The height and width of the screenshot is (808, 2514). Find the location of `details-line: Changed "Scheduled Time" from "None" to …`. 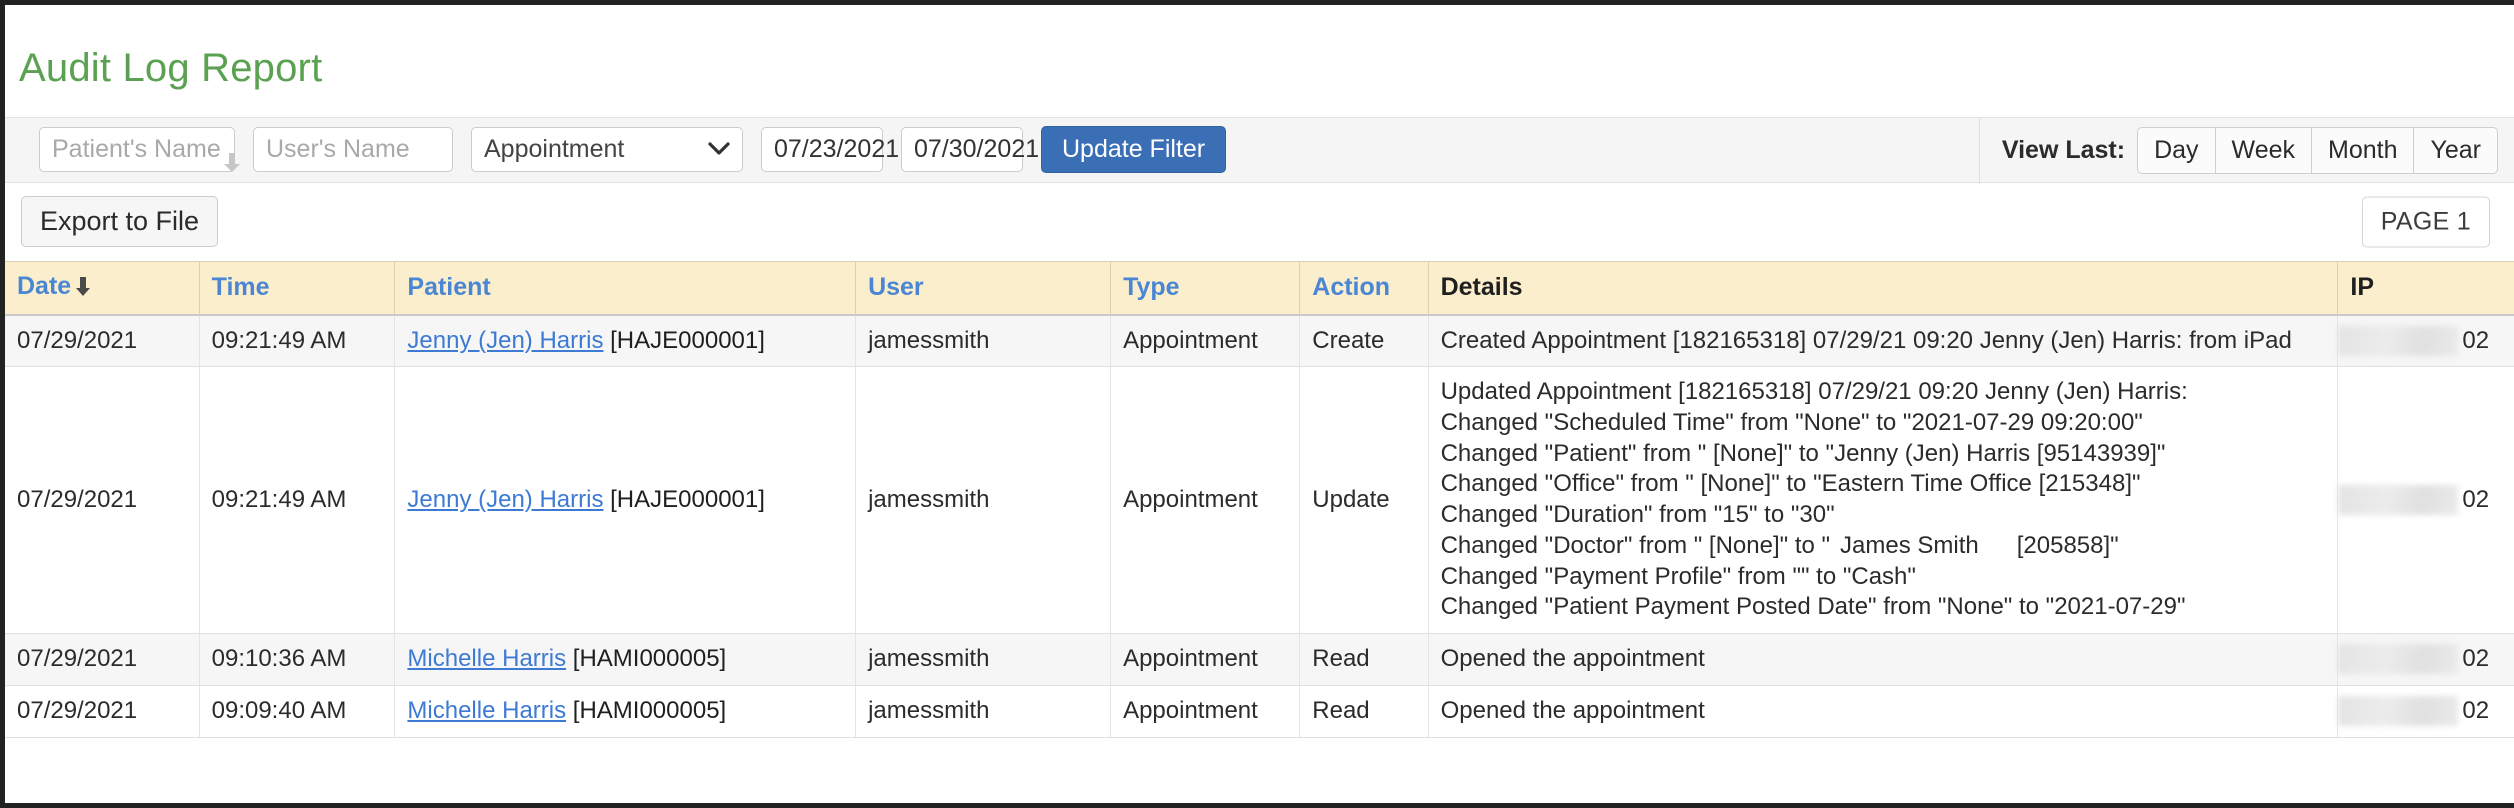

details-line: Changed "Scheduled Time" from "None" to … is located at coordinates (1791, 423).